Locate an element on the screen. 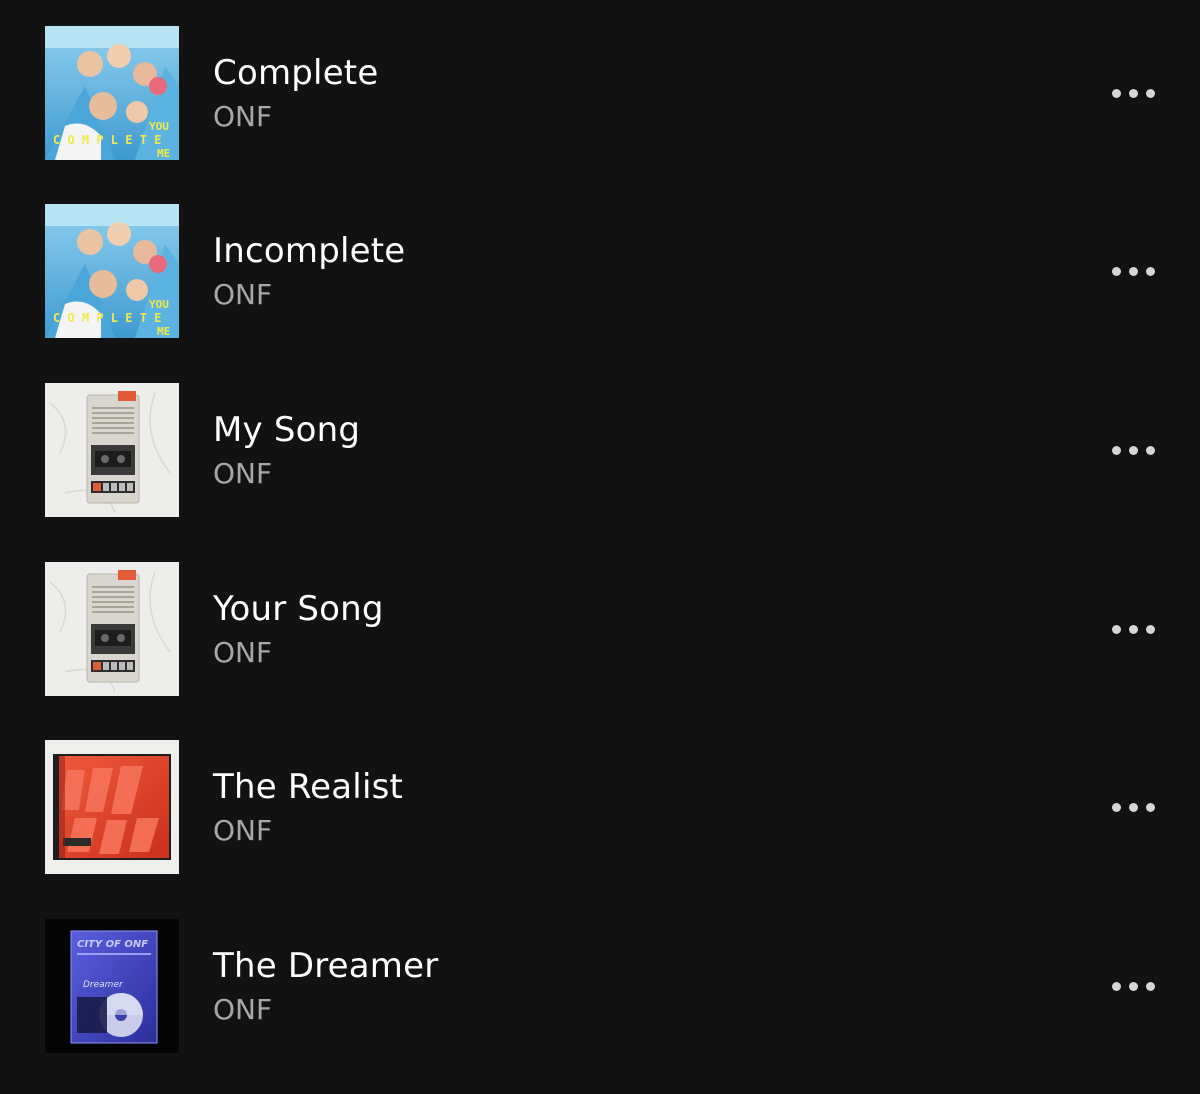 The width and height of the screenshot is (1200, 1094). track-title: The Realist is located at coordinates (308, 787).